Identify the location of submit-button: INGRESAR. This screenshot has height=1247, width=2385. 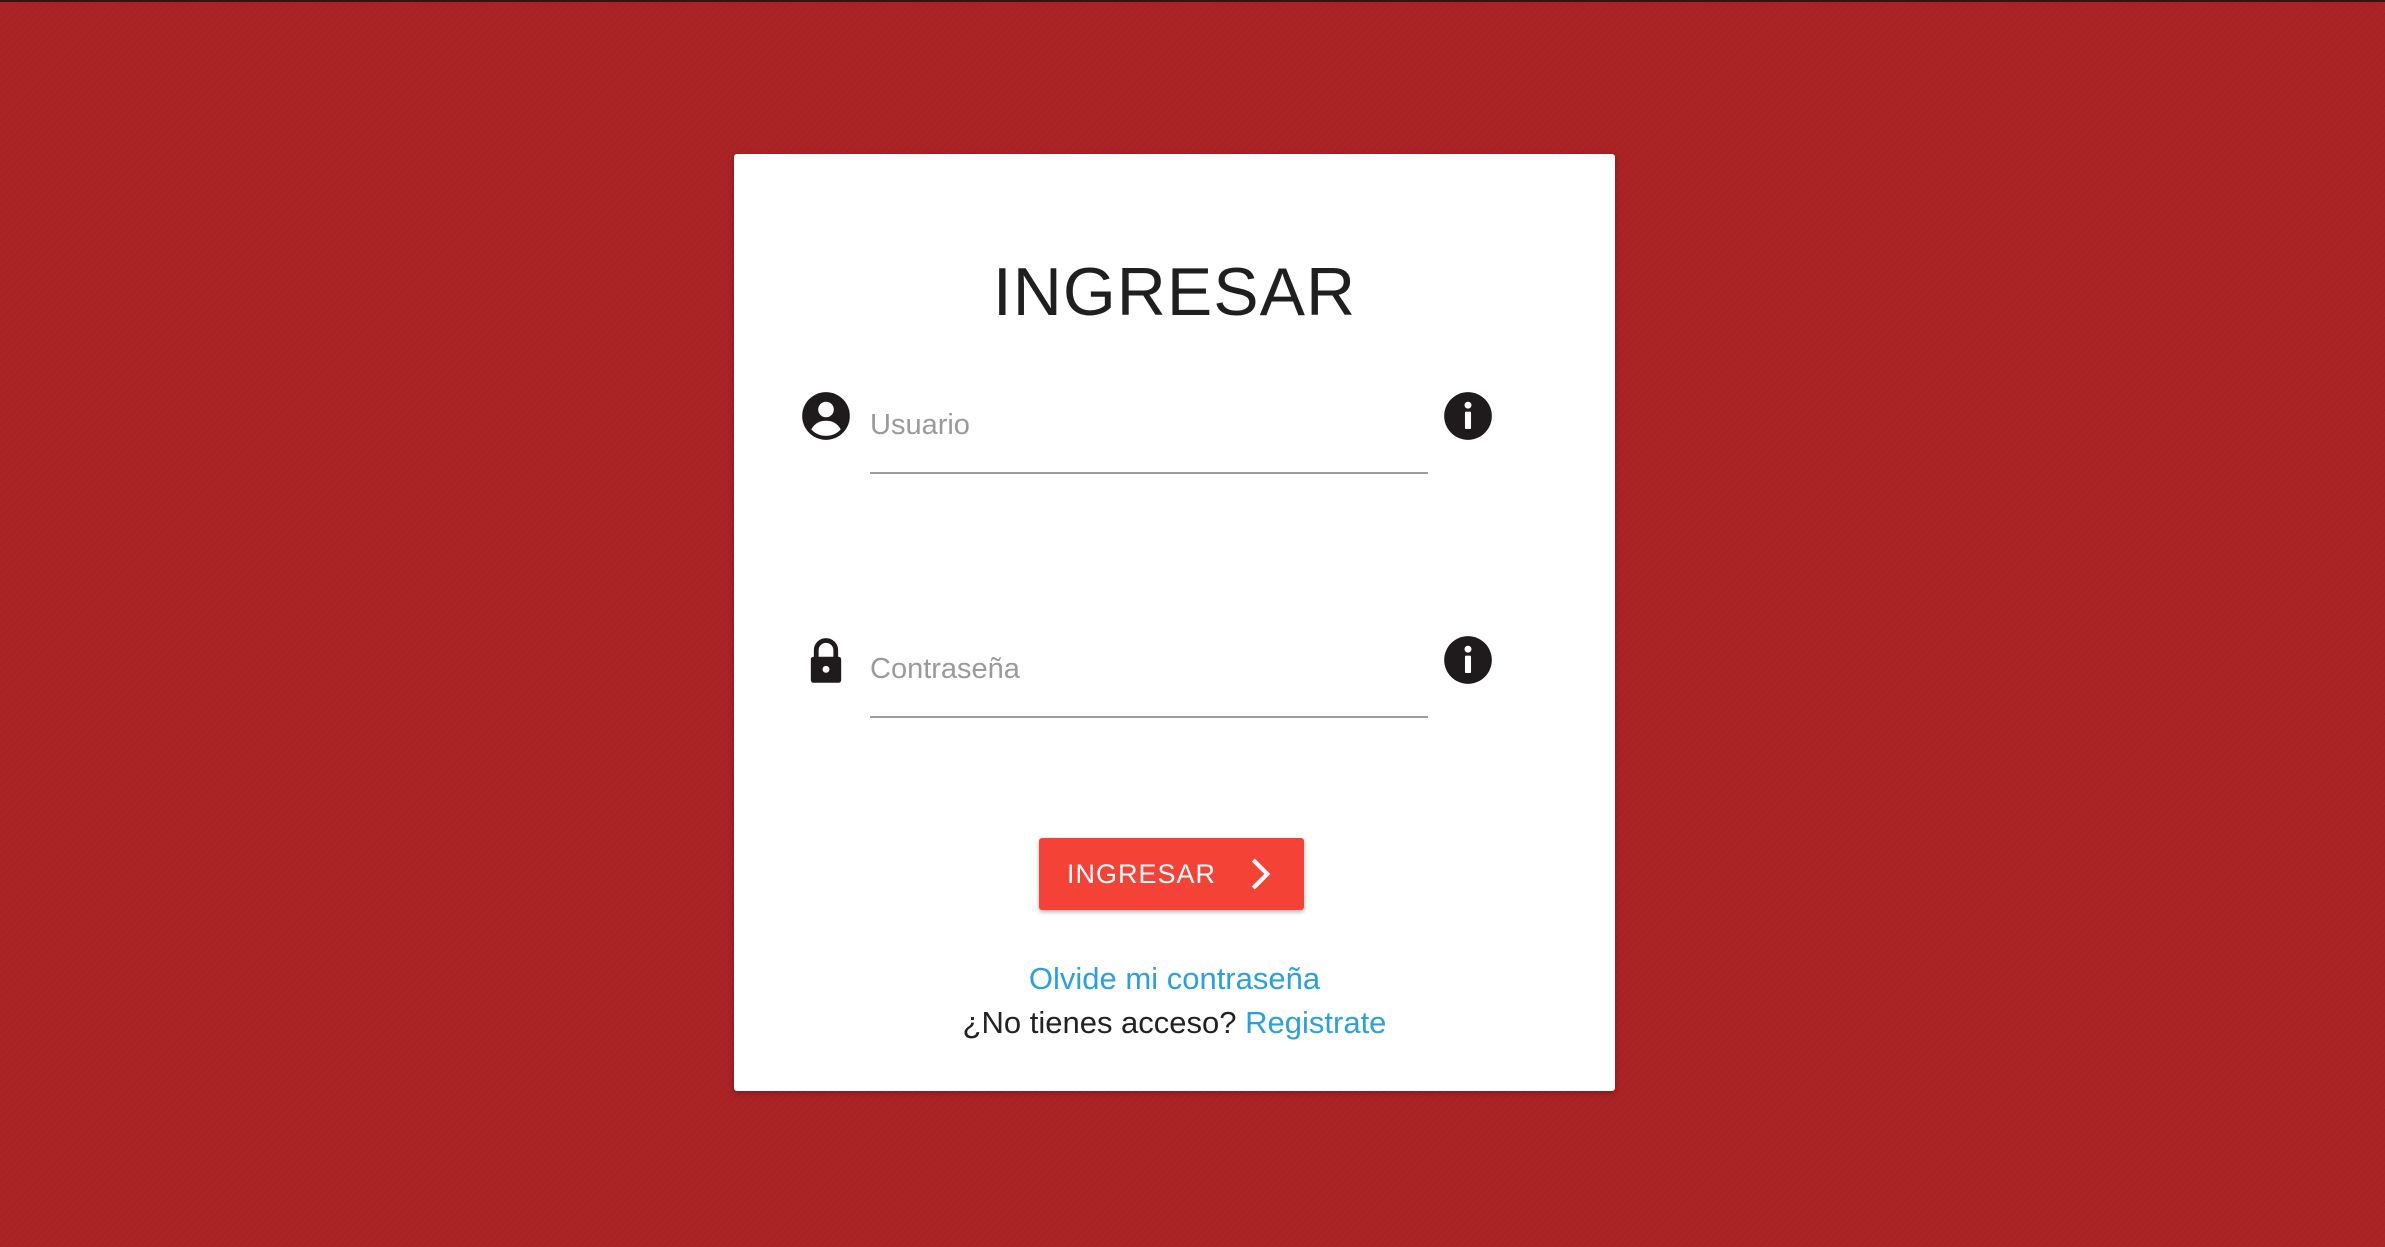
(1171, 874).